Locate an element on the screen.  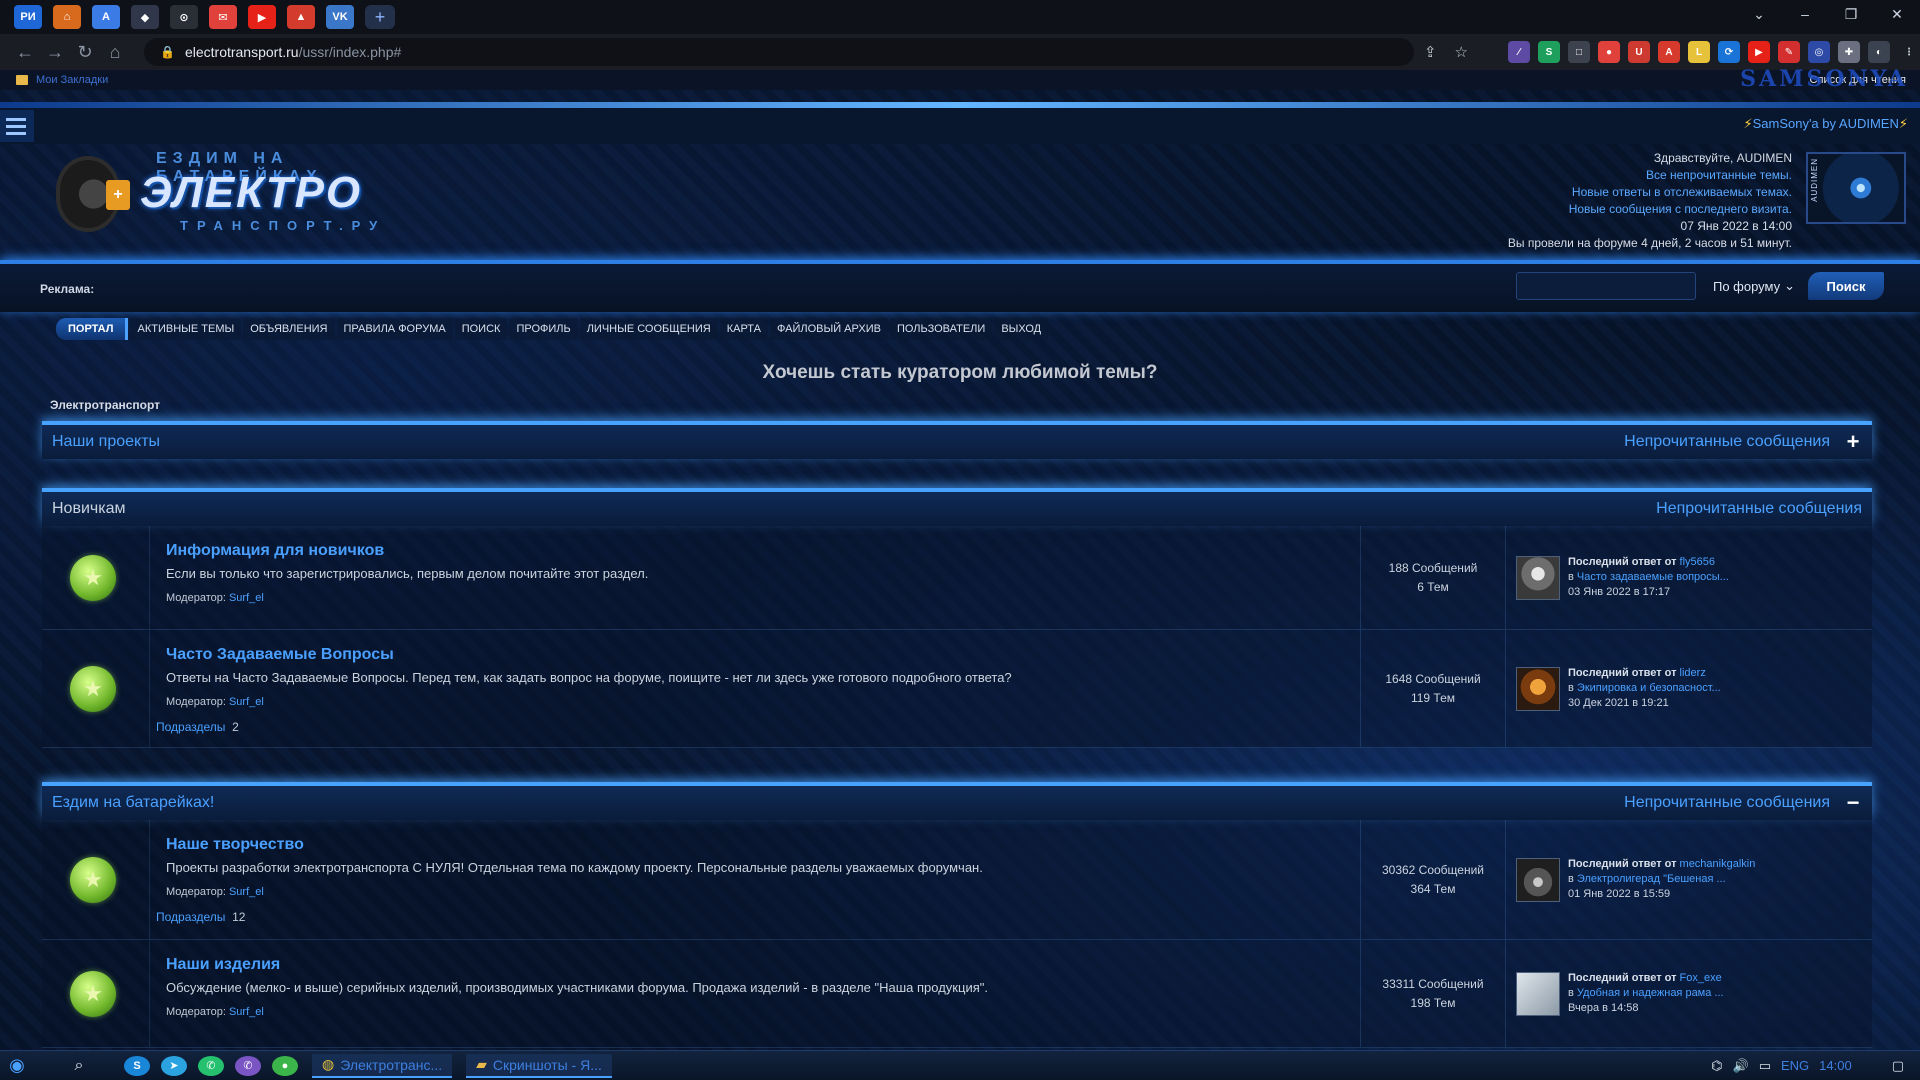
volume-icon: 🔊 is located at coordinates (1741, 1066).